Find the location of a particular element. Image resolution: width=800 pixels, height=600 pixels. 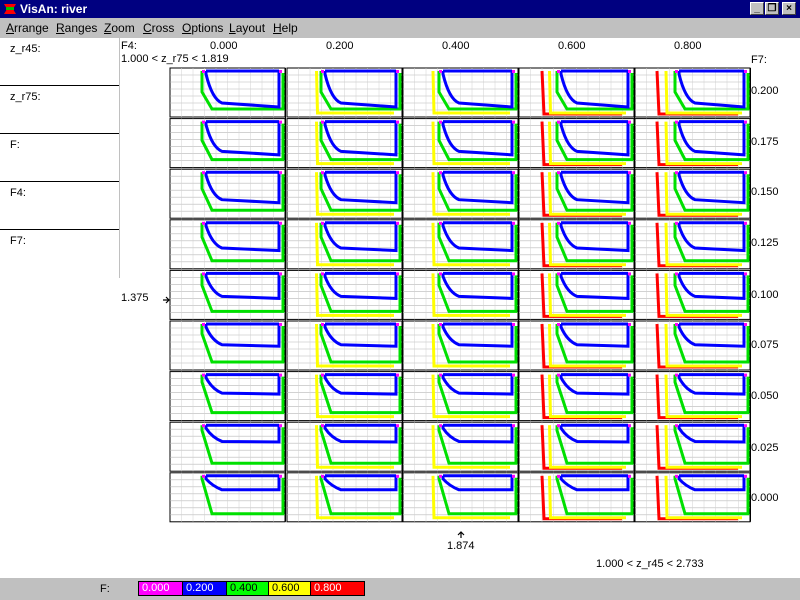

z-r75-marker-arrow is located at coordinates (166, 300).